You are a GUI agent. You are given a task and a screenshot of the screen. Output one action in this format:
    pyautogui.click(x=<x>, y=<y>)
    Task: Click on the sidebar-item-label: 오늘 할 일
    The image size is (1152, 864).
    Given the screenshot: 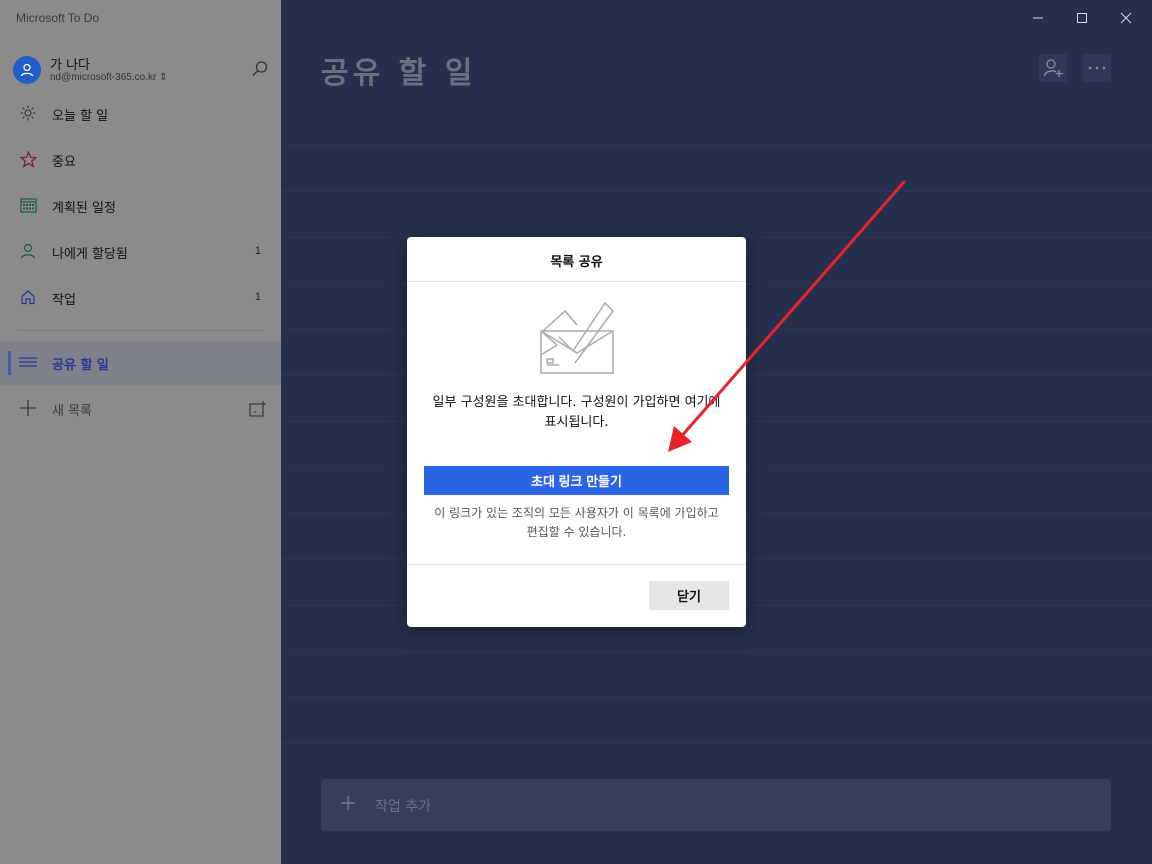 What is the action you would take?
    pyautogui.click(x=80, y=116)
    